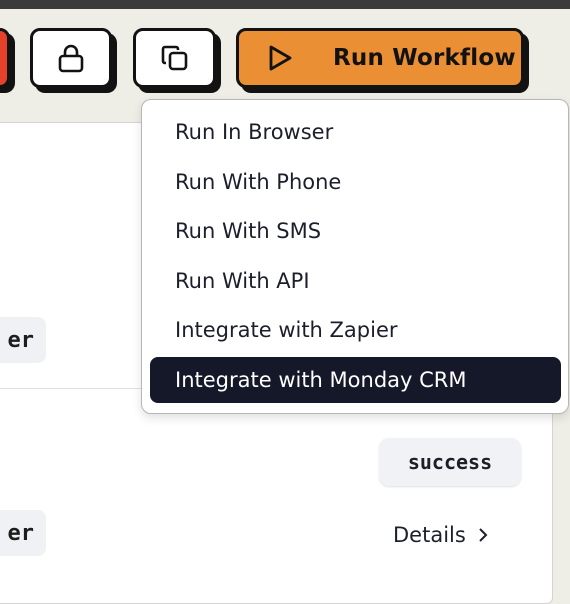  I want to click on details-link: Details, so click(440, 535).